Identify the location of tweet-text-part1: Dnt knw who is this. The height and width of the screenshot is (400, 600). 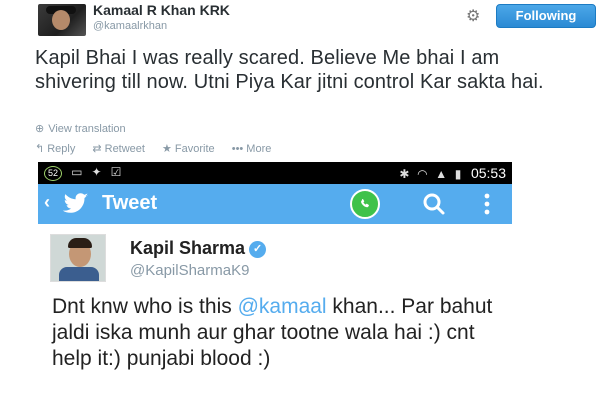
(145, 306).